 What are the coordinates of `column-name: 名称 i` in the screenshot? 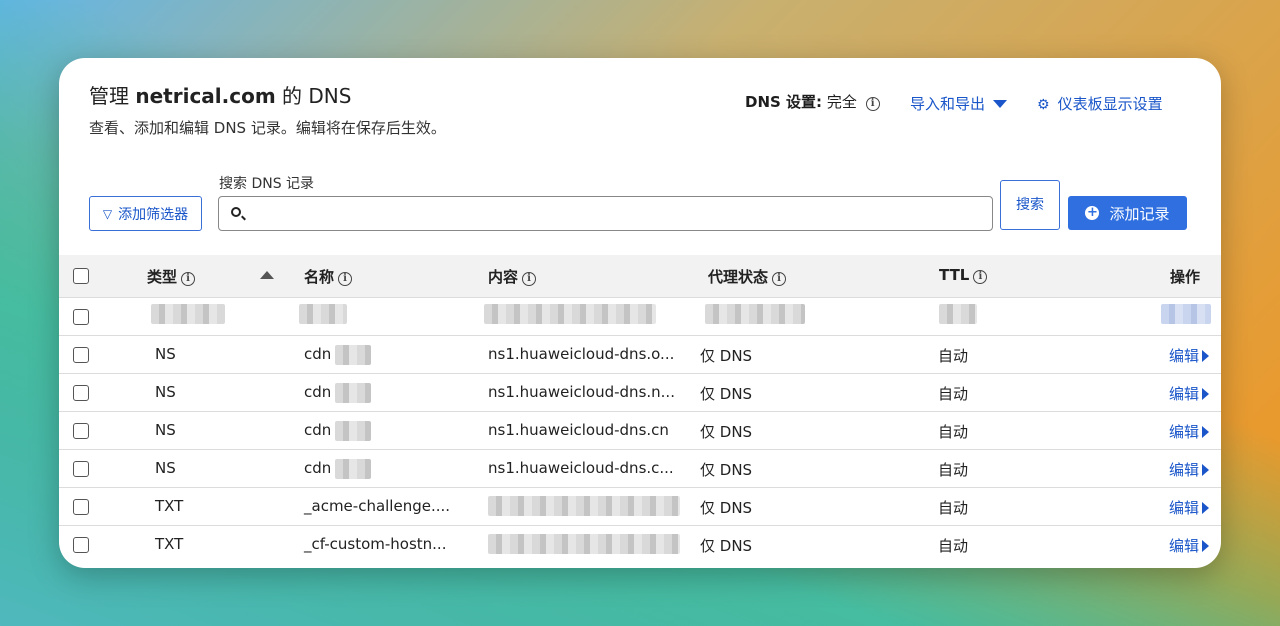 It's located at (328, 276).